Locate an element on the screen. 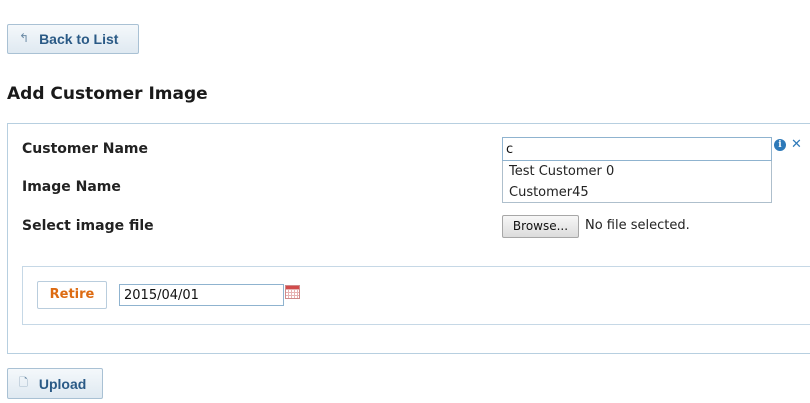 This screenshot has height=403, width=810. info-icon: i is located at coordinates (780, 145).